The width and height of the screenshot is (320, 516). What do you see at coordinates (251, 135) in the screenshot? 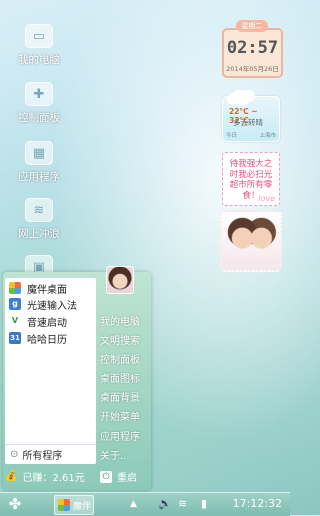
I see `weather-footer: 今日 上海市` at bounding box center [251, 135].